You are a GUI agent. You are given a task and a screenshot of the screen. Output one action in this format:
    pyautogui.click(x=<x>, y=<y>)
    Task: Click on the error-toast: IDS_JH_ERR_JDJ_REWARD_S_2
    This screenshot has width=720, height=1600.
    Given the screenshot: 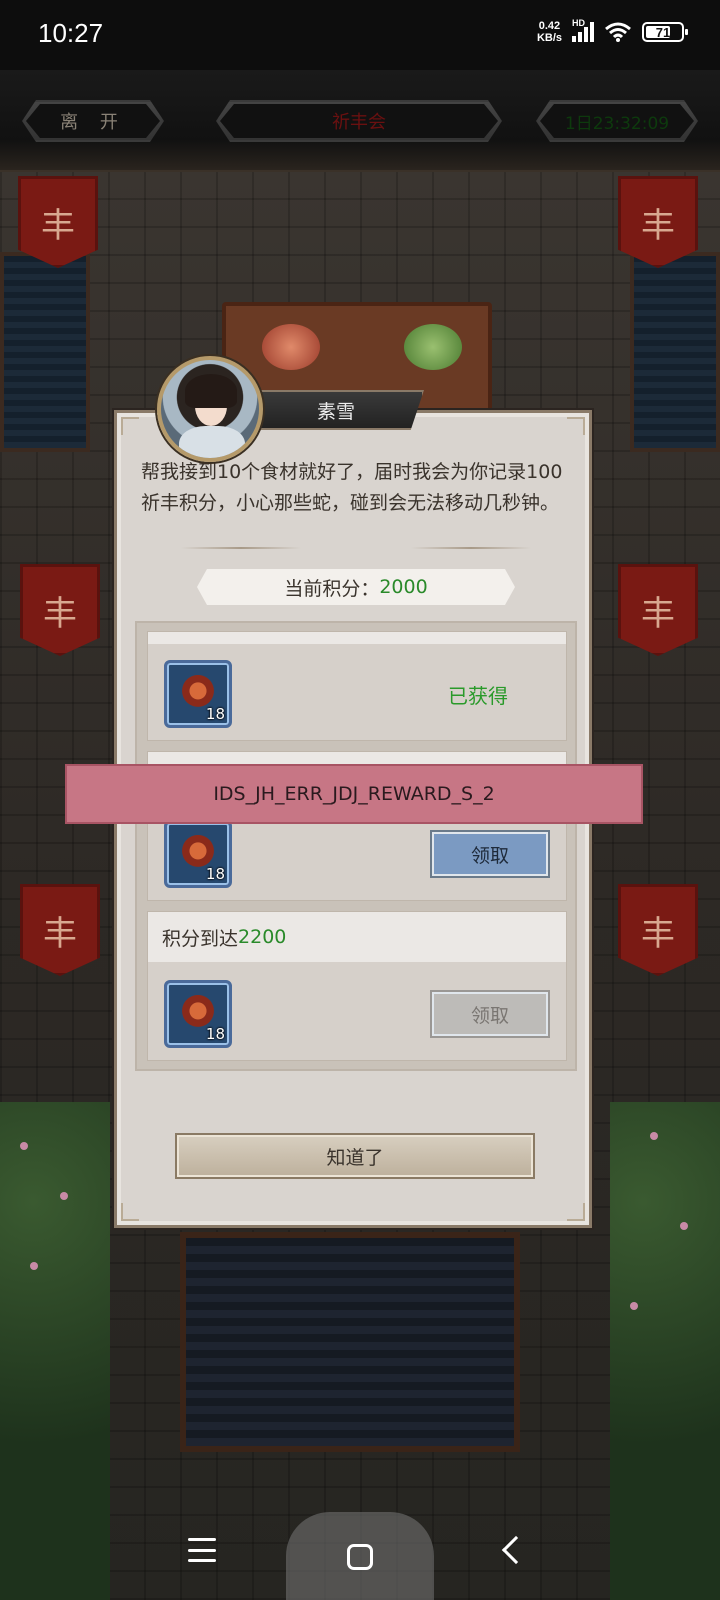 What is the action you would take?
    pyautogui.click(x=354, y=794)
    